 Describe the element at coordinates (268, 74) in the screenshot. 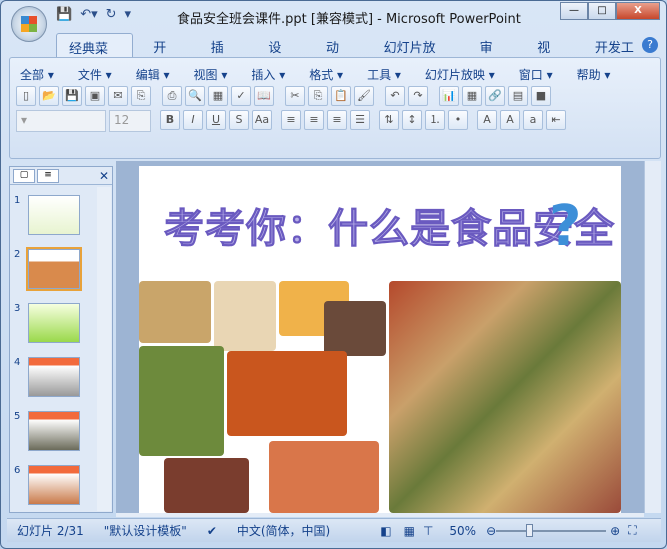

I see `menu-insert: 插入 ▾` at that location.